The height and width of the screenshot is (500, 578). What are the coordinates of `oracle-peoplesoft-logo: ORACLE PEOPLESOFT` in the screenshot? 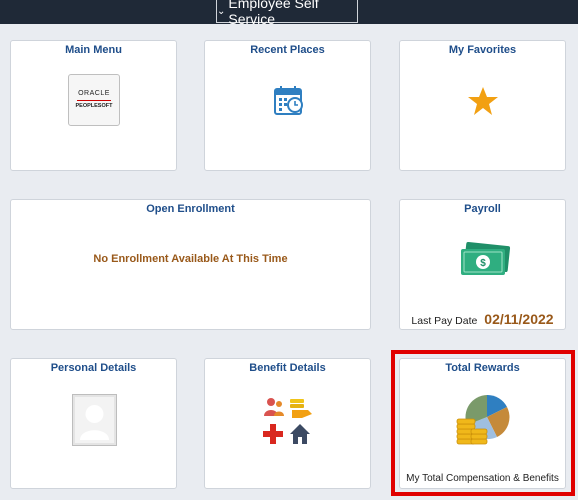 It's located at (94, 100).